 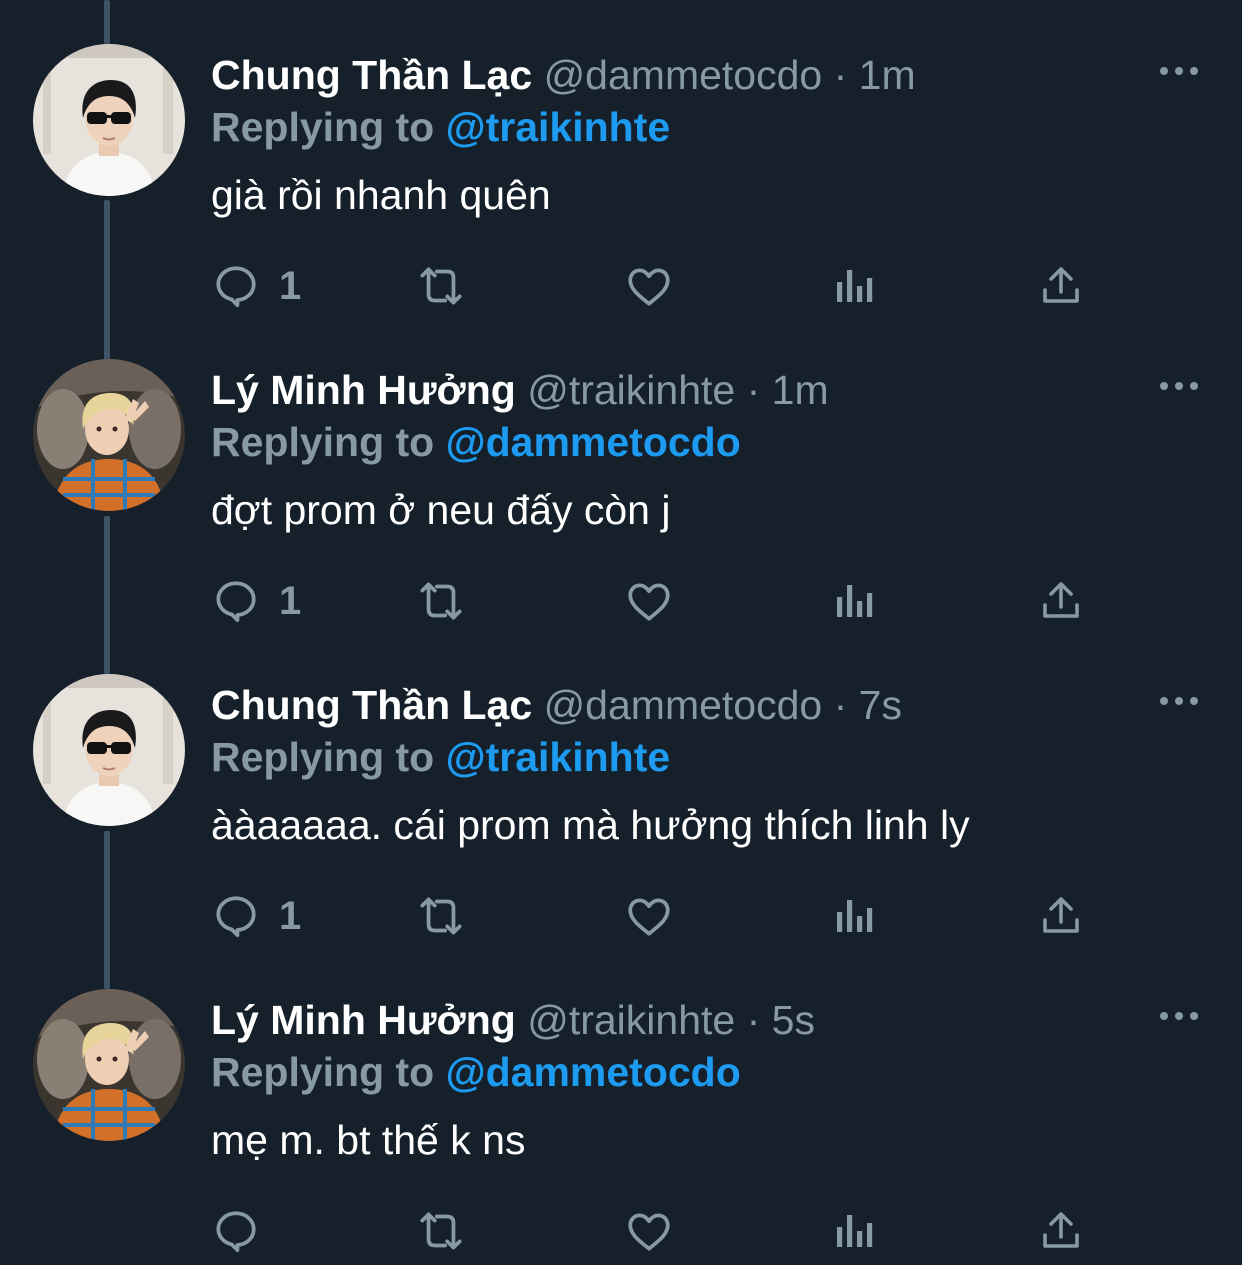 What do you see at coordinates (793, 1020) in the screenshot?
I see `timestamp: 5s` at bounding box center [793, 1020].